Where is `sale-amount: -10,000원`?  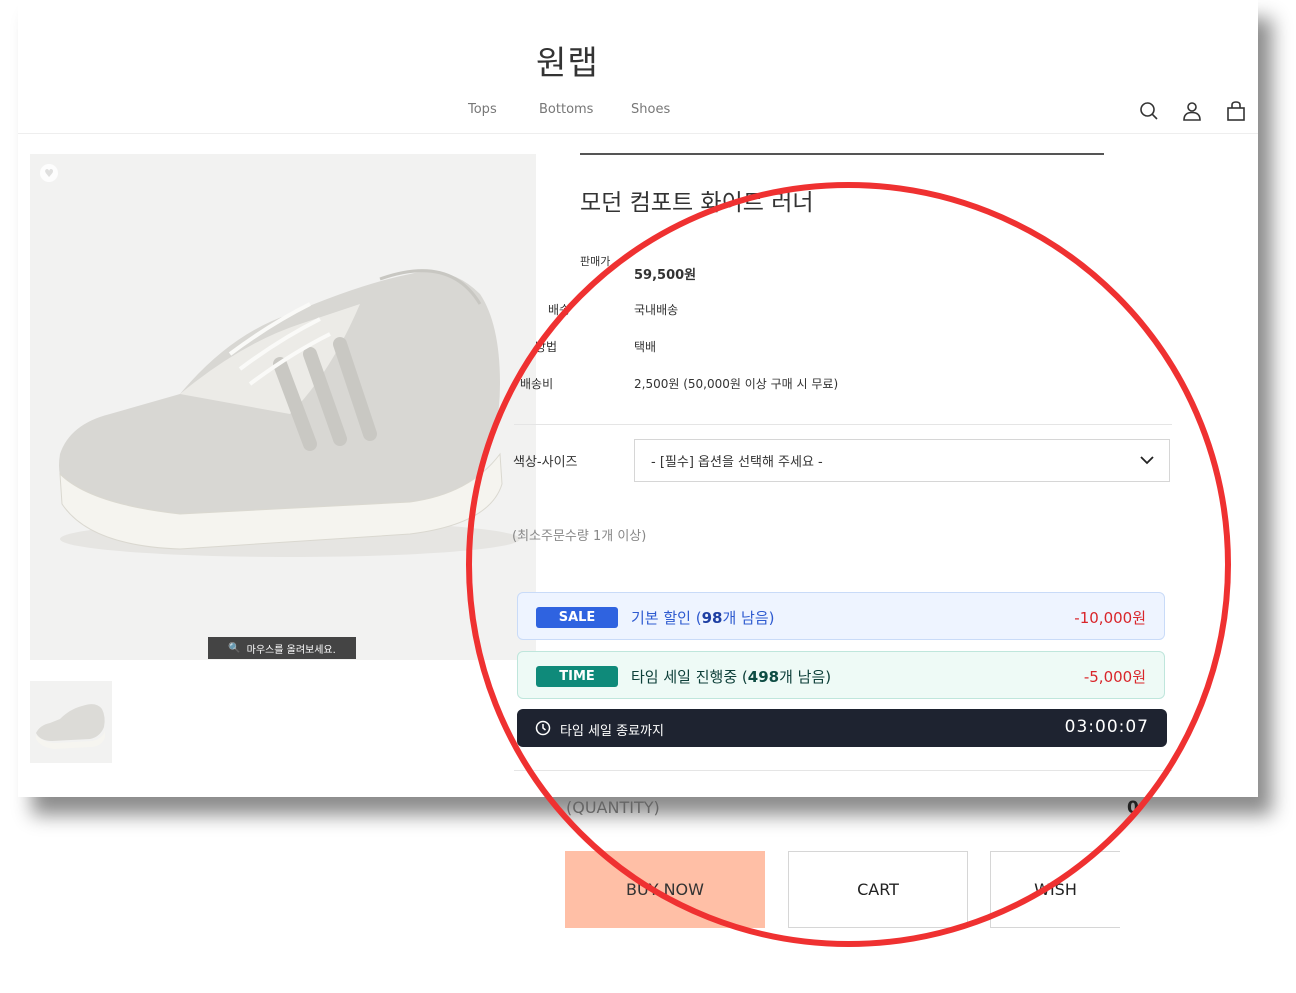
sale-amount: -10,000원 is located at coordinates (1110, 618).